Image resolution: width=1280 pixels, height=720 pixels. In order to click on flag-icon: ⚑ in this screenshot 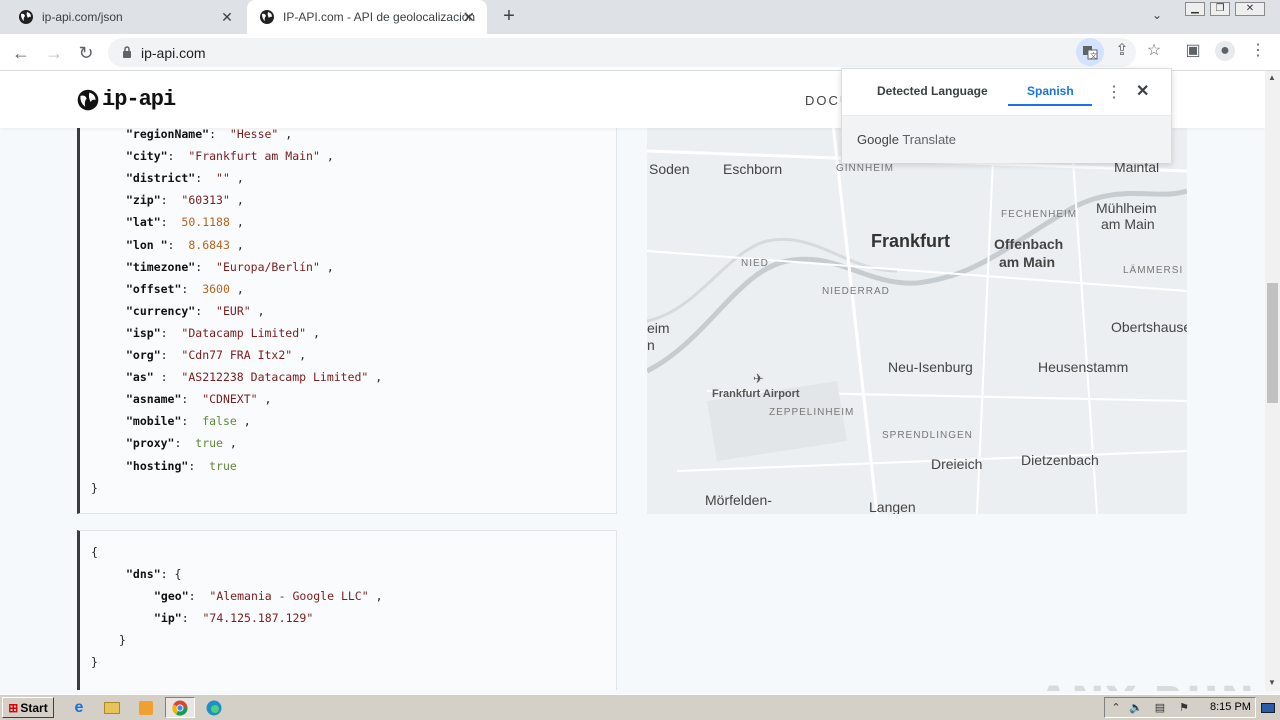, I will do `click(1184, 708)`.